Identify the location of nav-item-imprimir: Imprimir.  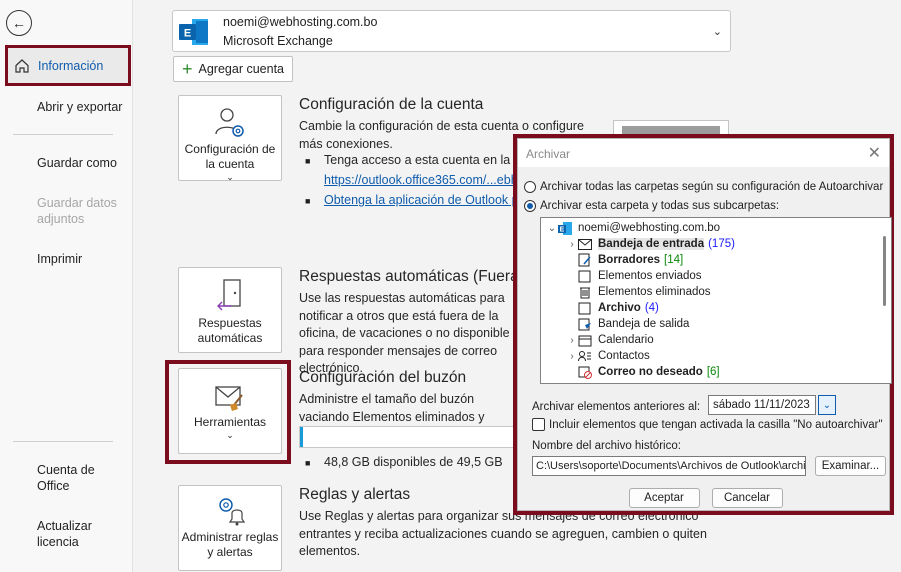
(59, 259).